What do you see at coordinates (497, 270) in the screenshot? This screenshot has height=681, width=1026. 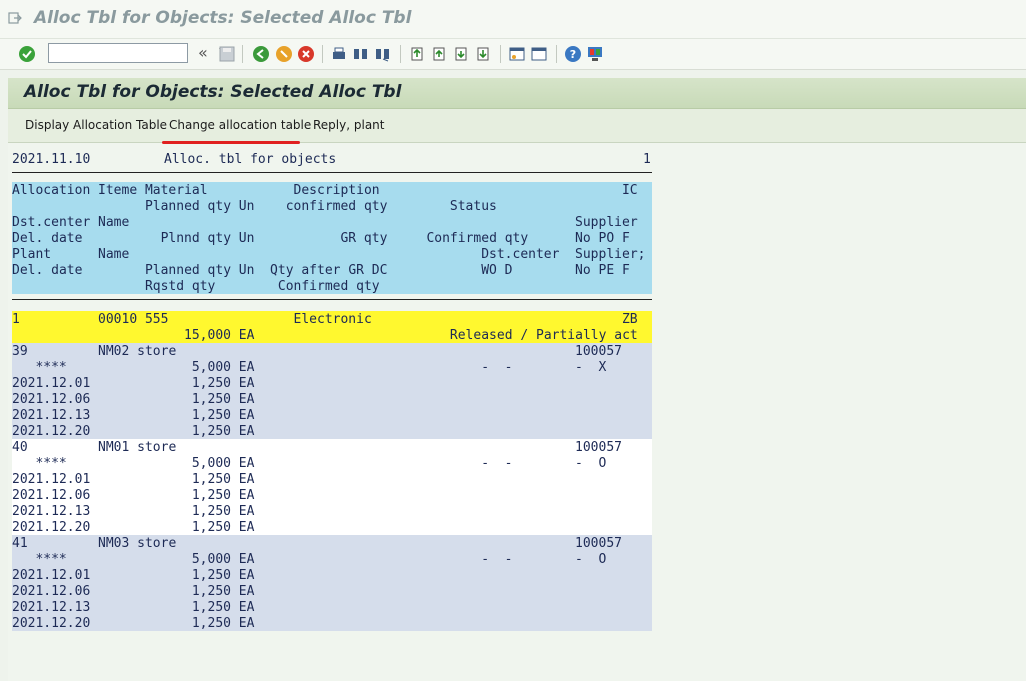 I see `column-header: WO D` at bounding box center [497, 270].